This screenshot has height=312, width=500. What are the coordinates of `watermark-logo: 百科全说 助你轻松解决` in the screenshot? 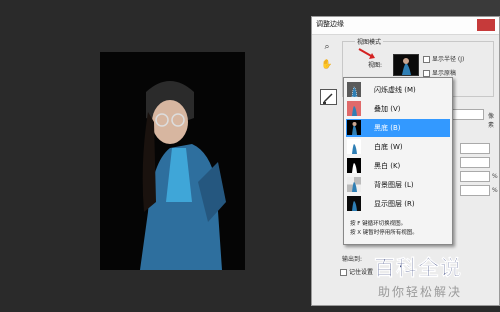 It's located at (429, 278).